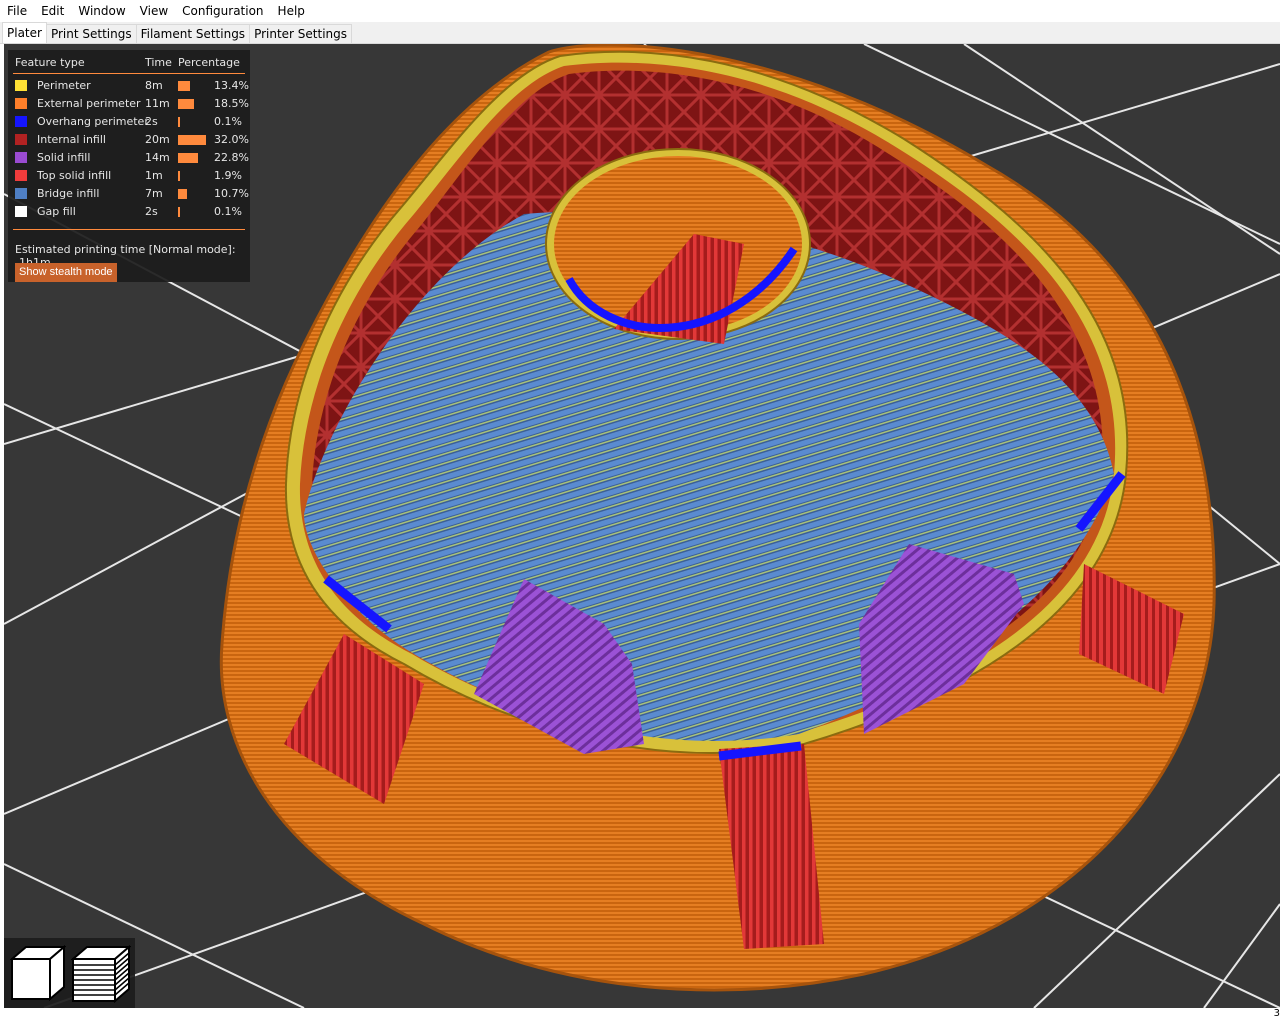  What do you see at coordinates (154, 85) in the screenshot?
I see `feature-time: 8m` at bounding box center [154, 85].